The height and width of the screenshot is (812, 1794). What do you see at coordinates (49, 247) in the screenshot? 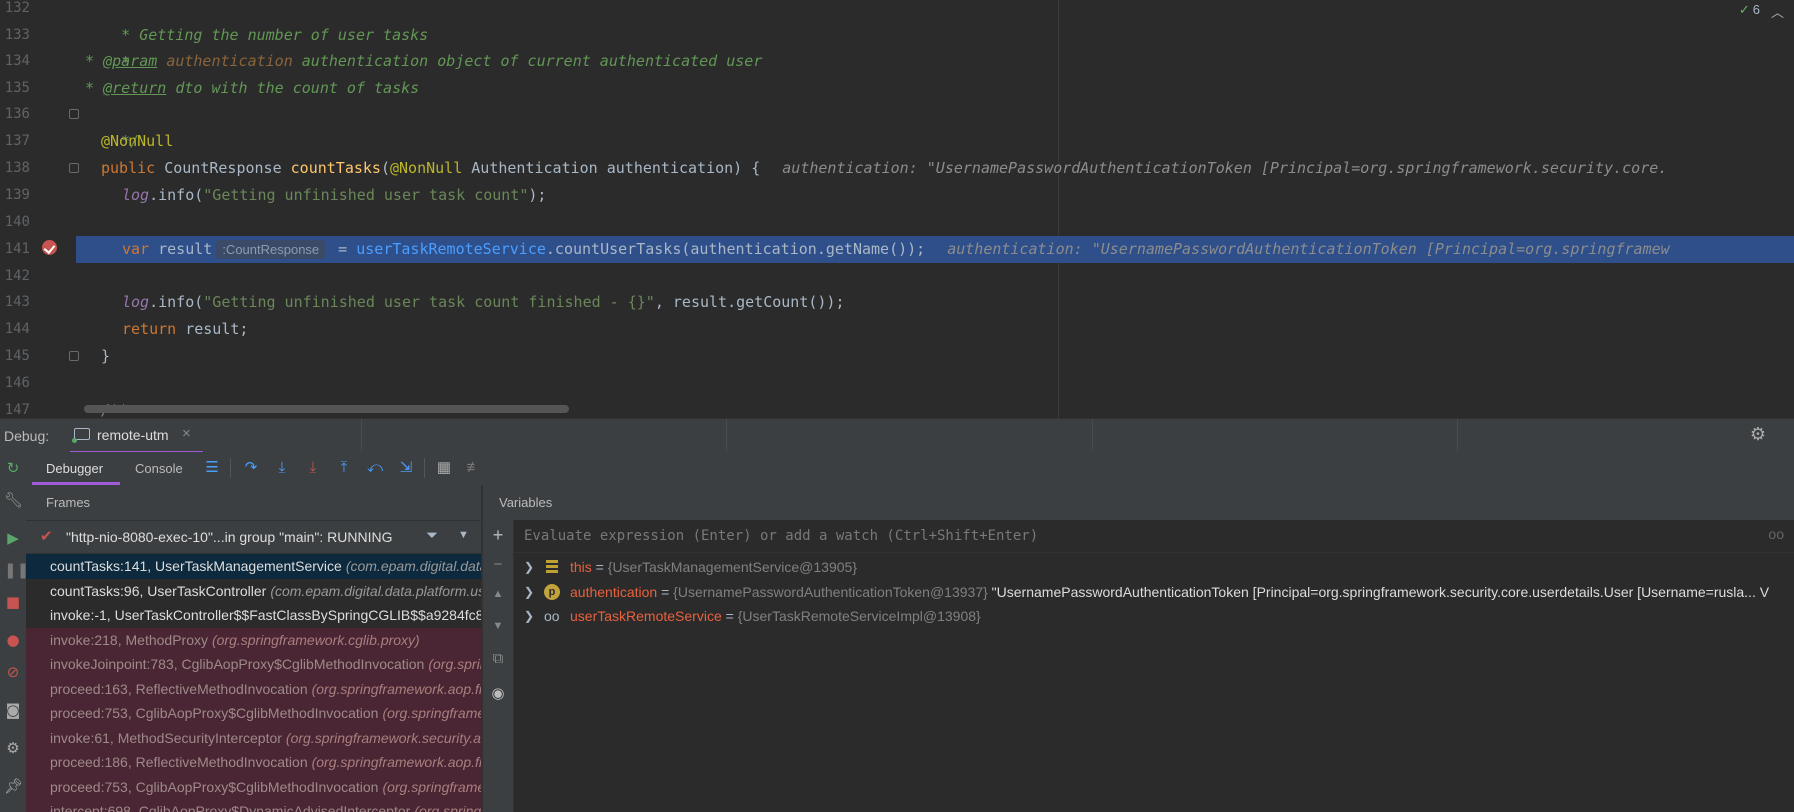
I see `breakpoint-icon` at bounding box center [49, 247].